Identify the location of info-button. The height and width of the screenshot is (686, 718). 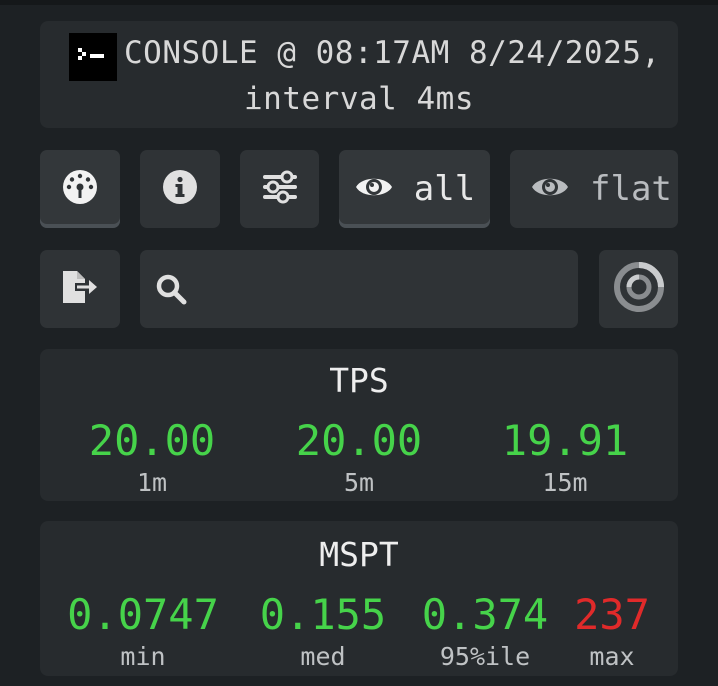
(180, 189).